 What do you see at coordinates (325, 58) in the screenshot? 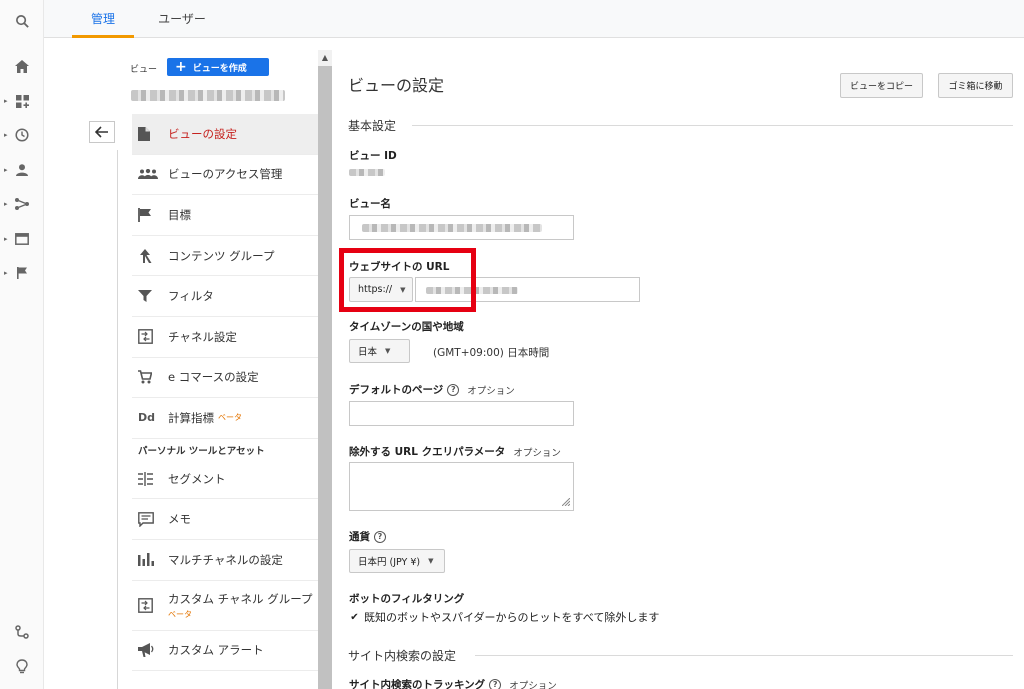
I see `scroll-up-arrow-icon: ▲` at bounding box center [325, 58].